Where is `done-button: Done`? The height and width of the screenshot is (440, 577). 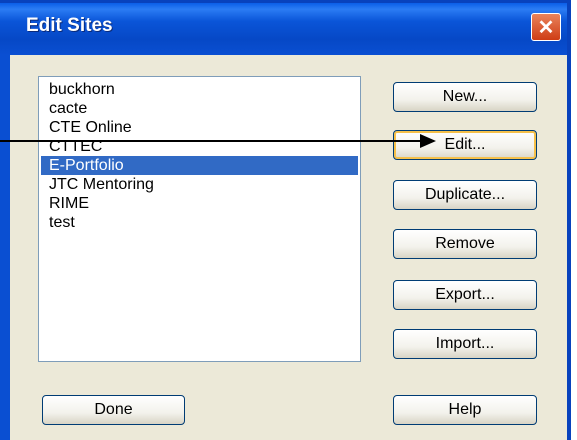 done-button: Done is located at coordinates (113, 410).